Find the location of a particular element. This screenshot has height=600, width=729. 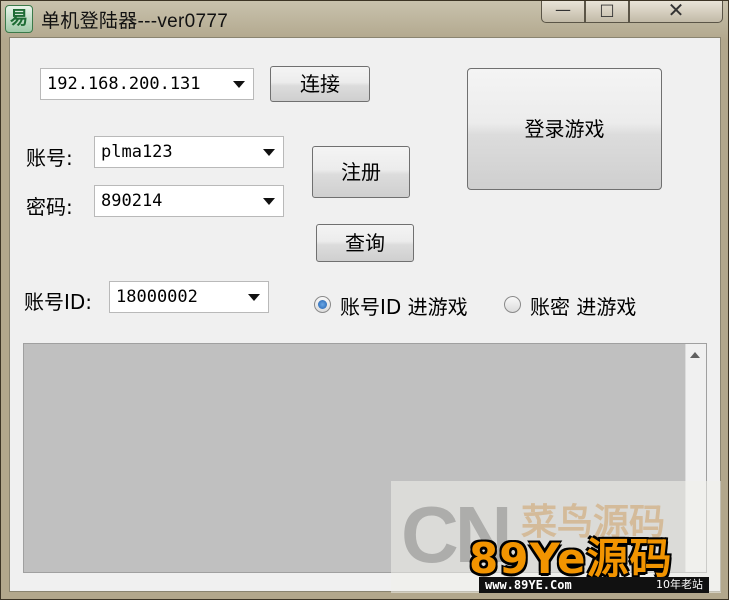

login-game-button: 登录游戏 is located at coordinates (564, 129).